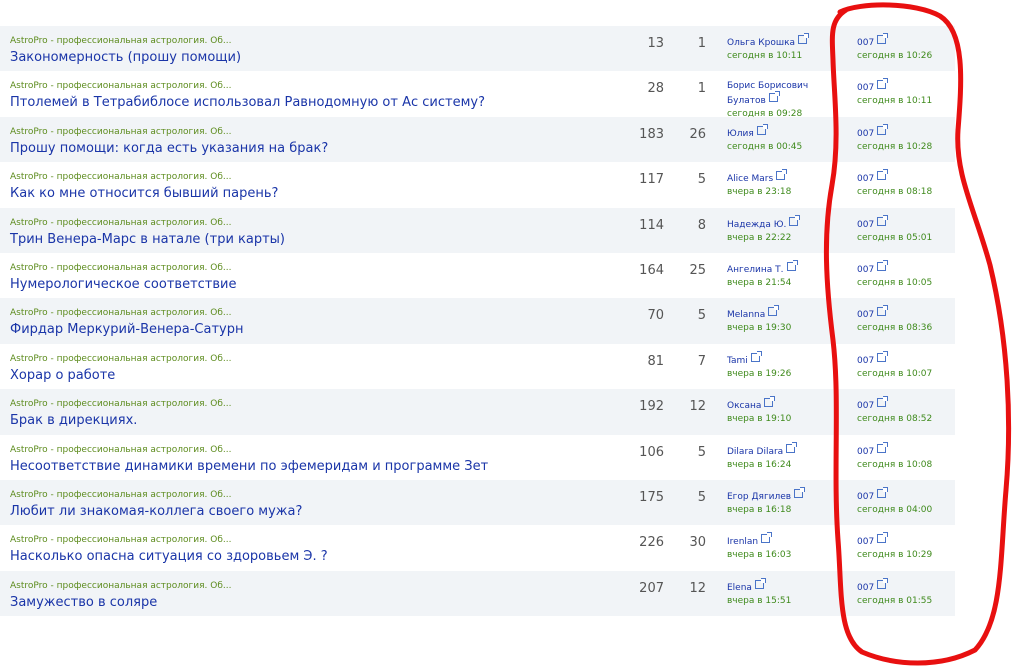  What do you see at coordinates (697, 270) in the screenshot?
I see `replies-count: 25` at bounding box center [697, 270].